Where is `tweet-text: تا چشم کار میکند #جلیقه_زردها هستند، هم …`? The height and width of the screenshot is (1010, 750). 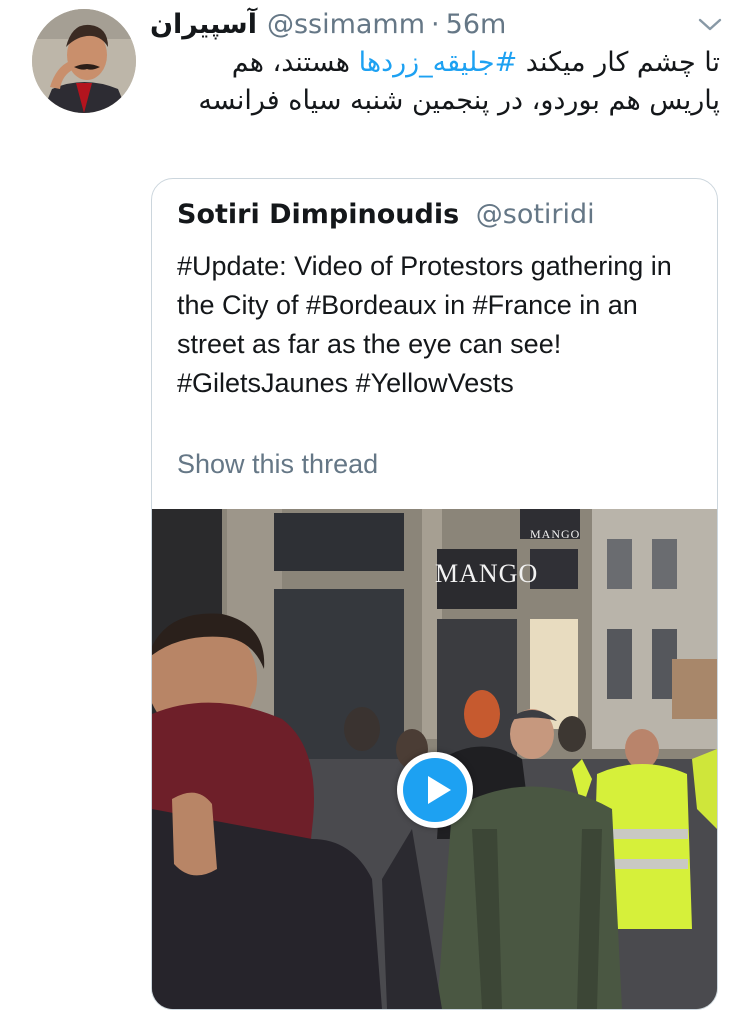
tweet-text: تا چشم کار میکند #جلیقه_زردها هستند، هم … is located at coordinates (440, 82).